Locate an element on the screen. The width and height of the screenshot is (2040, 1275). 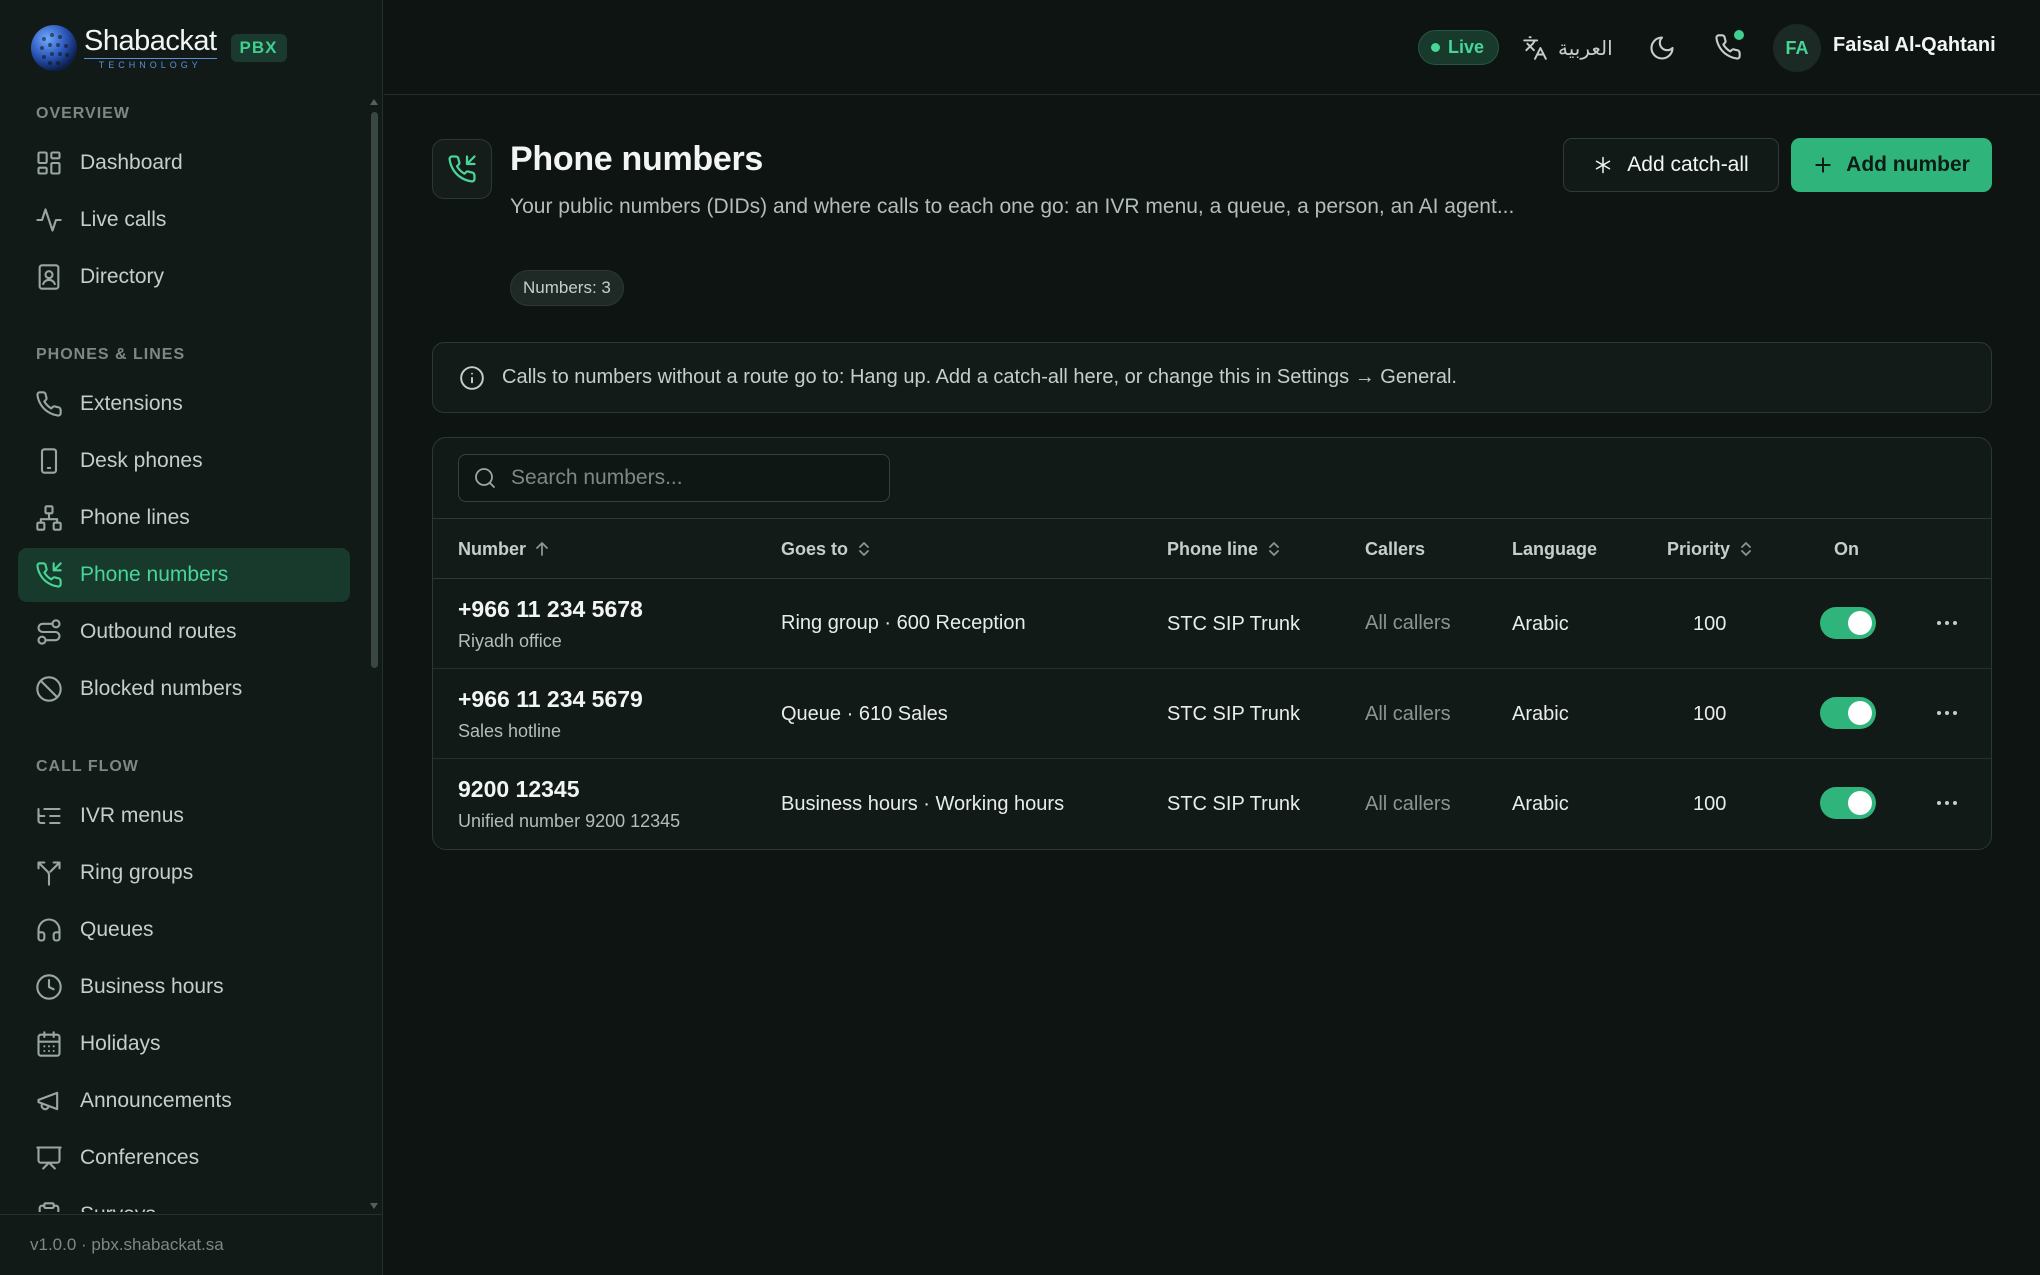
sidebar-item-outbound-routes: Outbound routes is located at coordinates (184, 632).